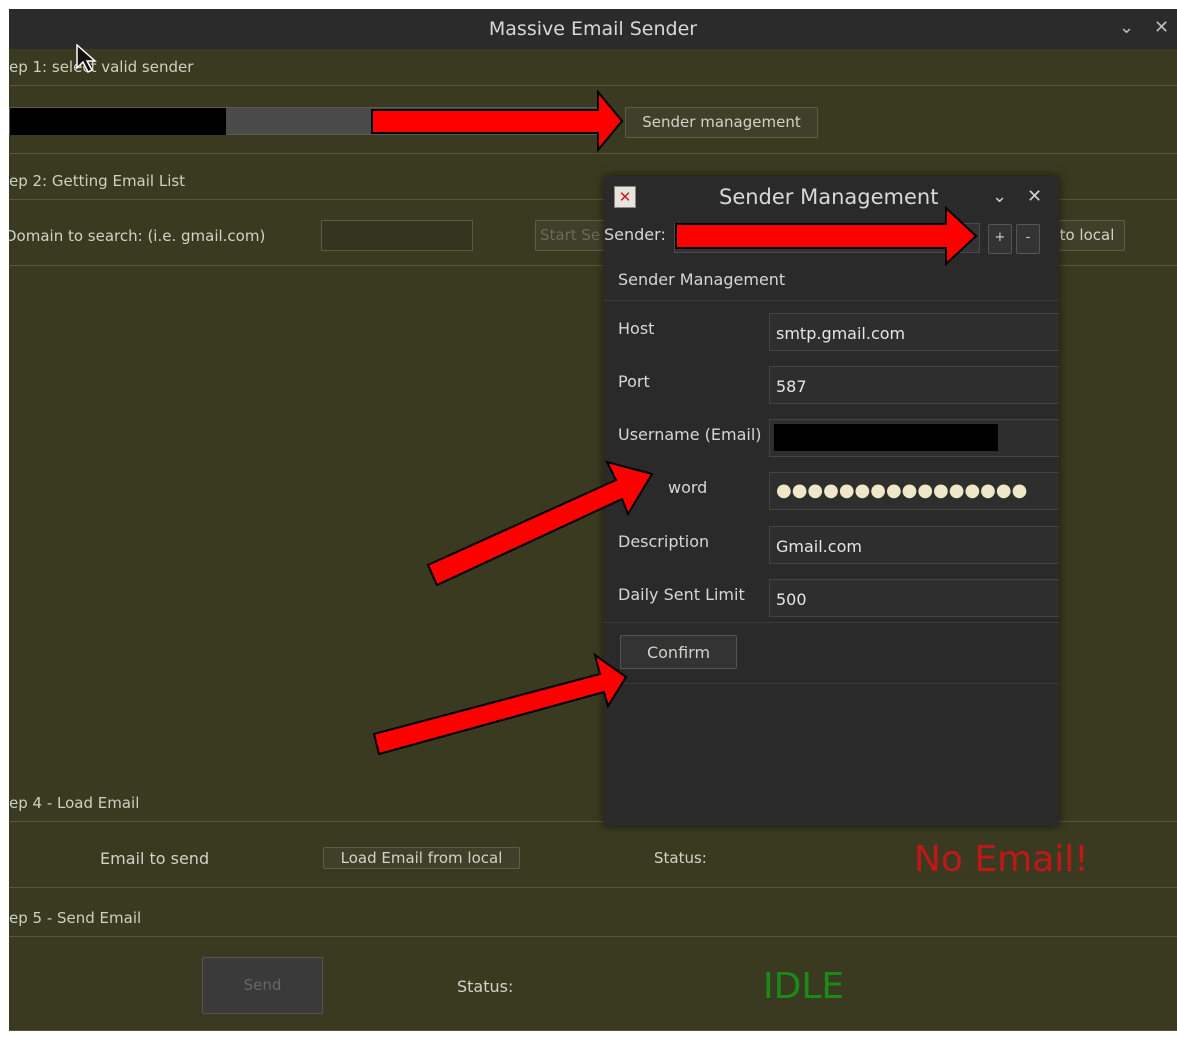 This screenshot has width=1177, height=1037. Describe the element at coordinates (86, 59) in the screenshot. I see `mouse-cursor-icon` at that location.